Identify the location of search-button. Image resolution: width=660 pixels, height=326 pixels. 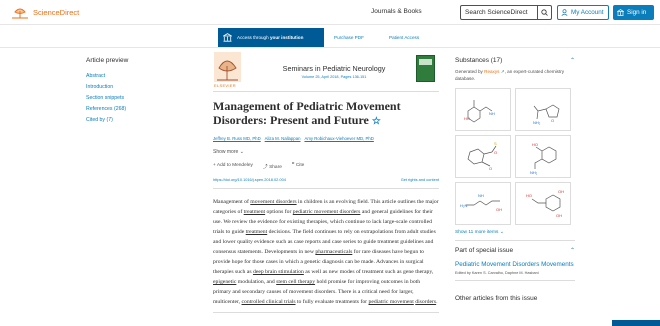
(544, 12).